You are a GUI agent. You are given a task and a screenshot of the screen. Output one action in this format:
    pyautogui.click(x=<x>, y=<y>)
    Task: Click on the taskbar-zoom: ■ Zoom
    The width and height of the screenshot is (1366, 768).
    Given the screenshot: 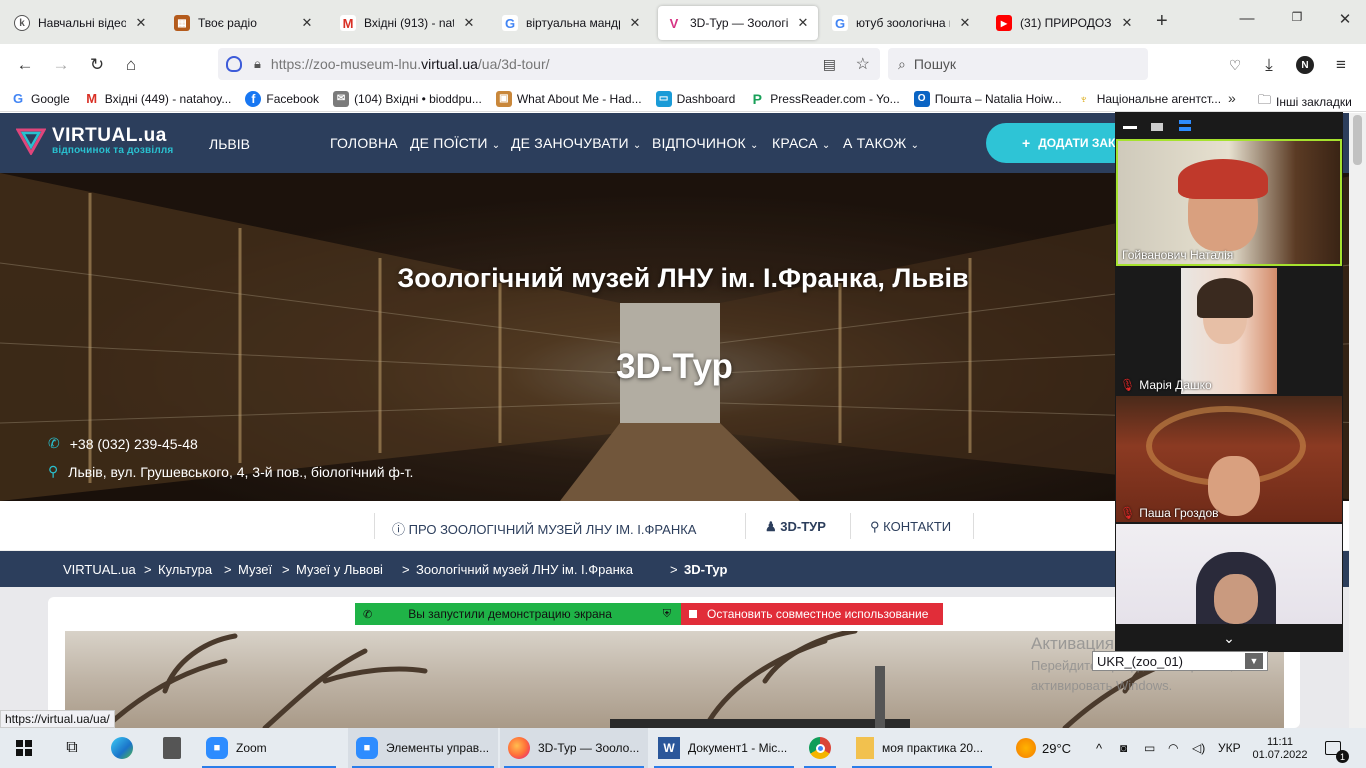 What is the action you would take?
    pyautogui.click(x=269, y=748)
    